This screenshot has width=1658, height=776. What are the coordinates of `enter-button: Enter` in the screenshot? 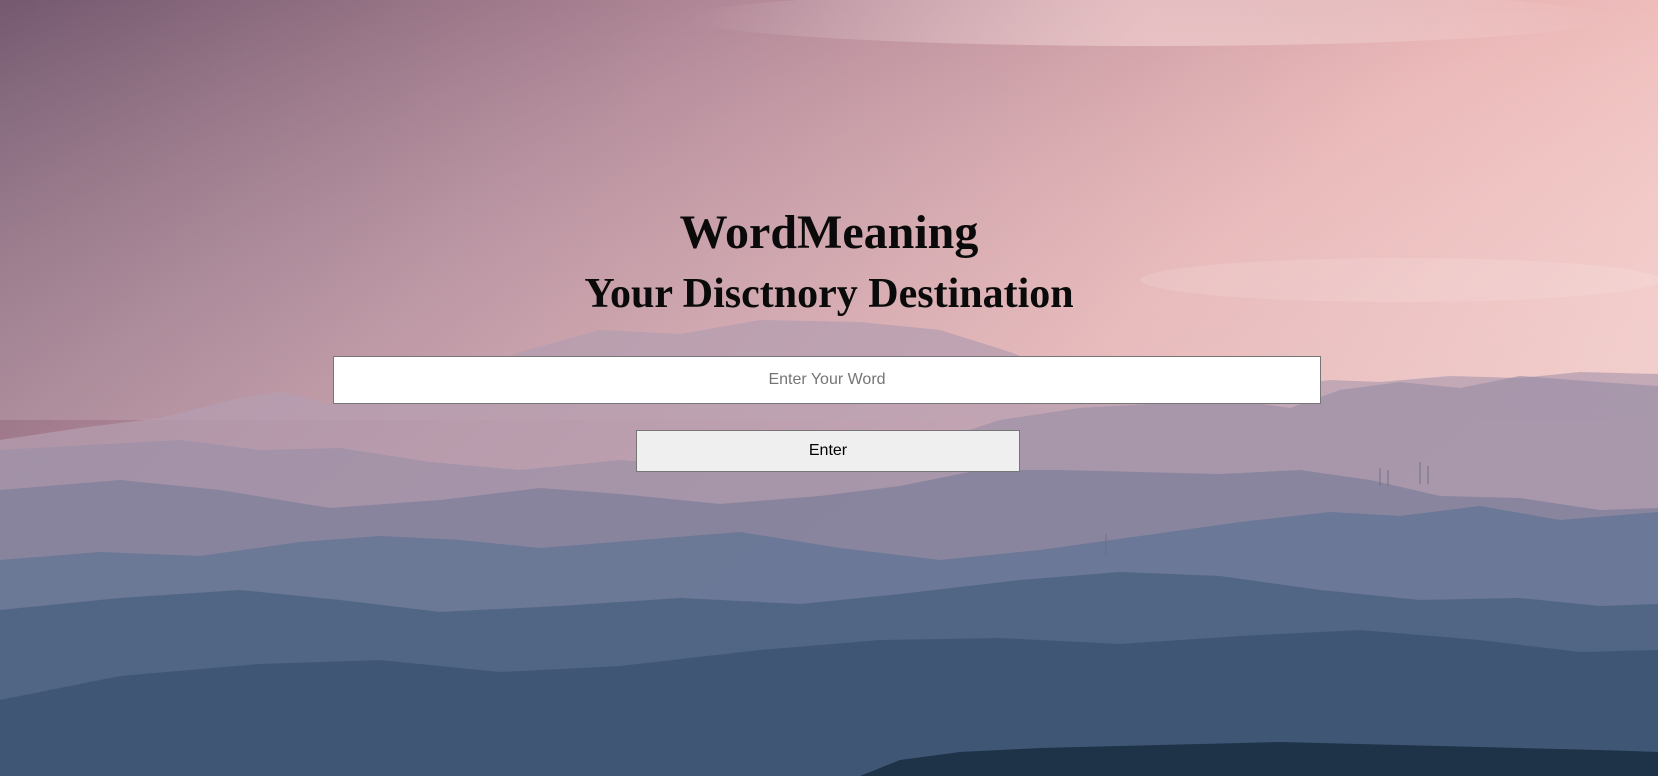 It's located at (828, 451).